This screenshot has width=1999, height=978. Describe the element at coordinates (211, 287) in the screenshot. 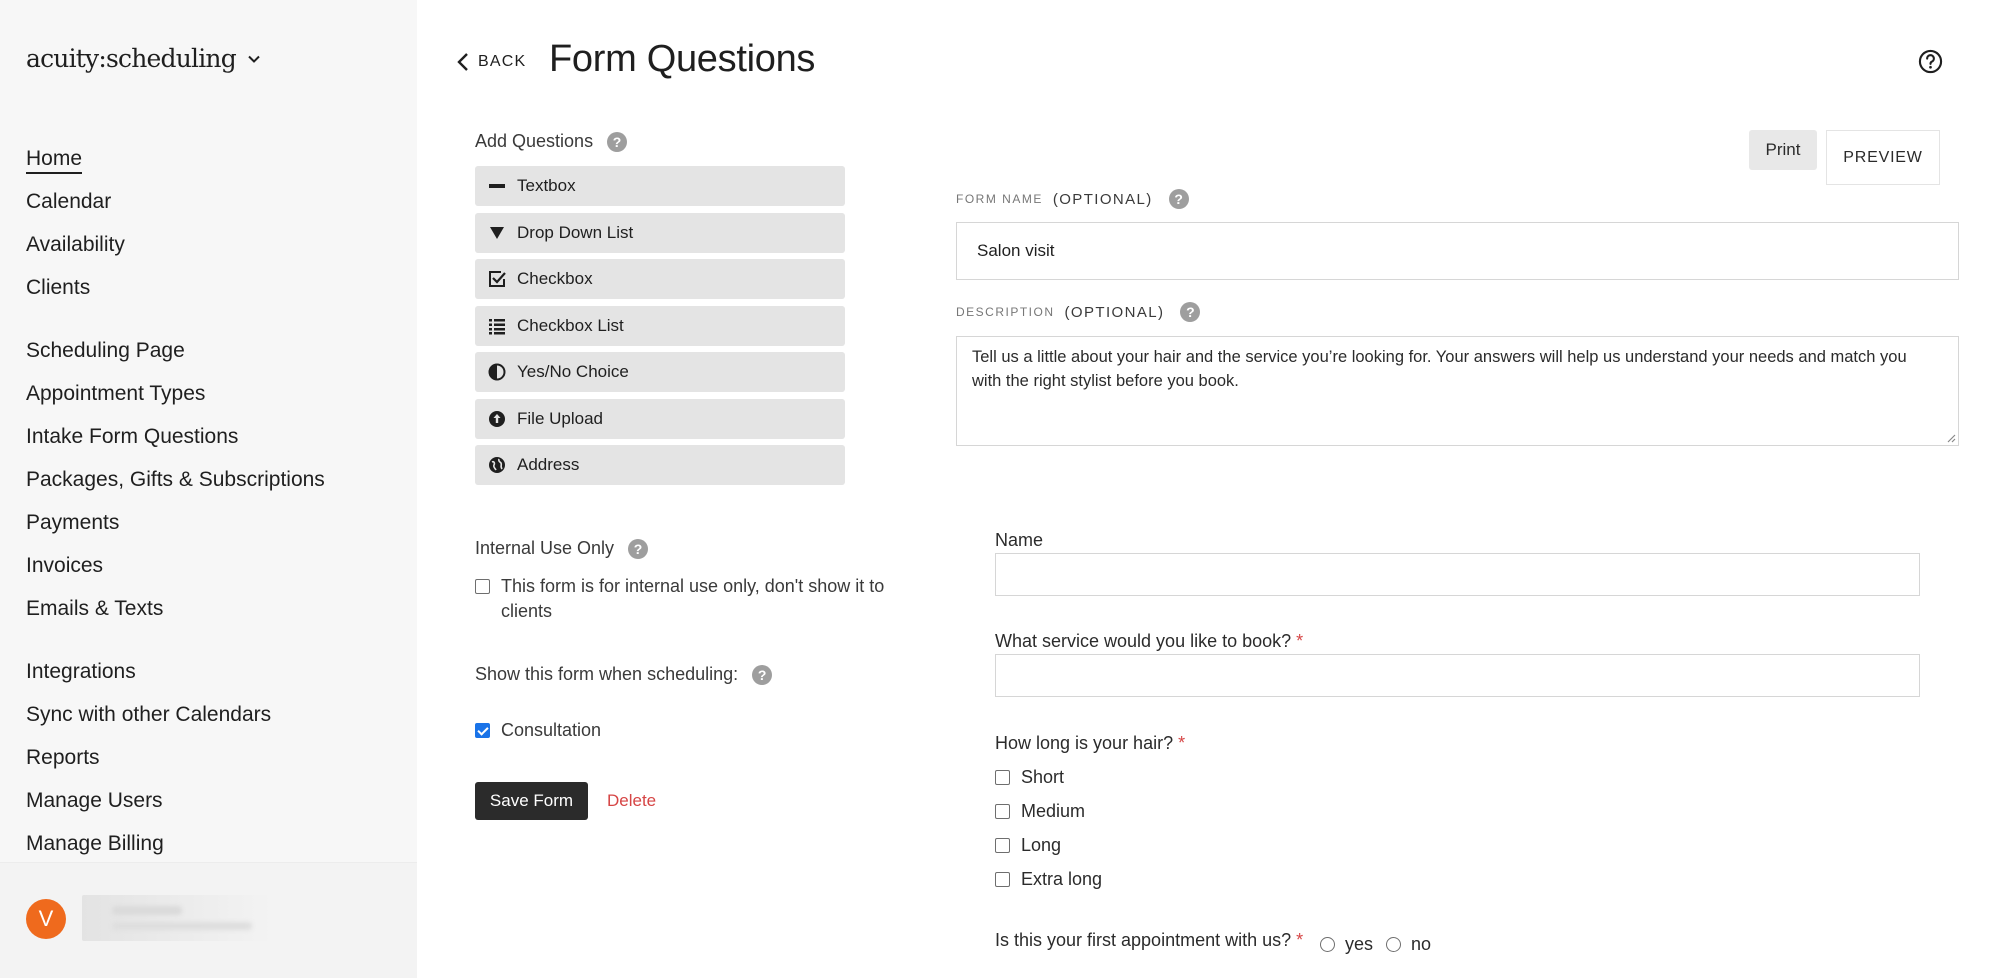

I see `nav-item-clients: Clients` at that location.